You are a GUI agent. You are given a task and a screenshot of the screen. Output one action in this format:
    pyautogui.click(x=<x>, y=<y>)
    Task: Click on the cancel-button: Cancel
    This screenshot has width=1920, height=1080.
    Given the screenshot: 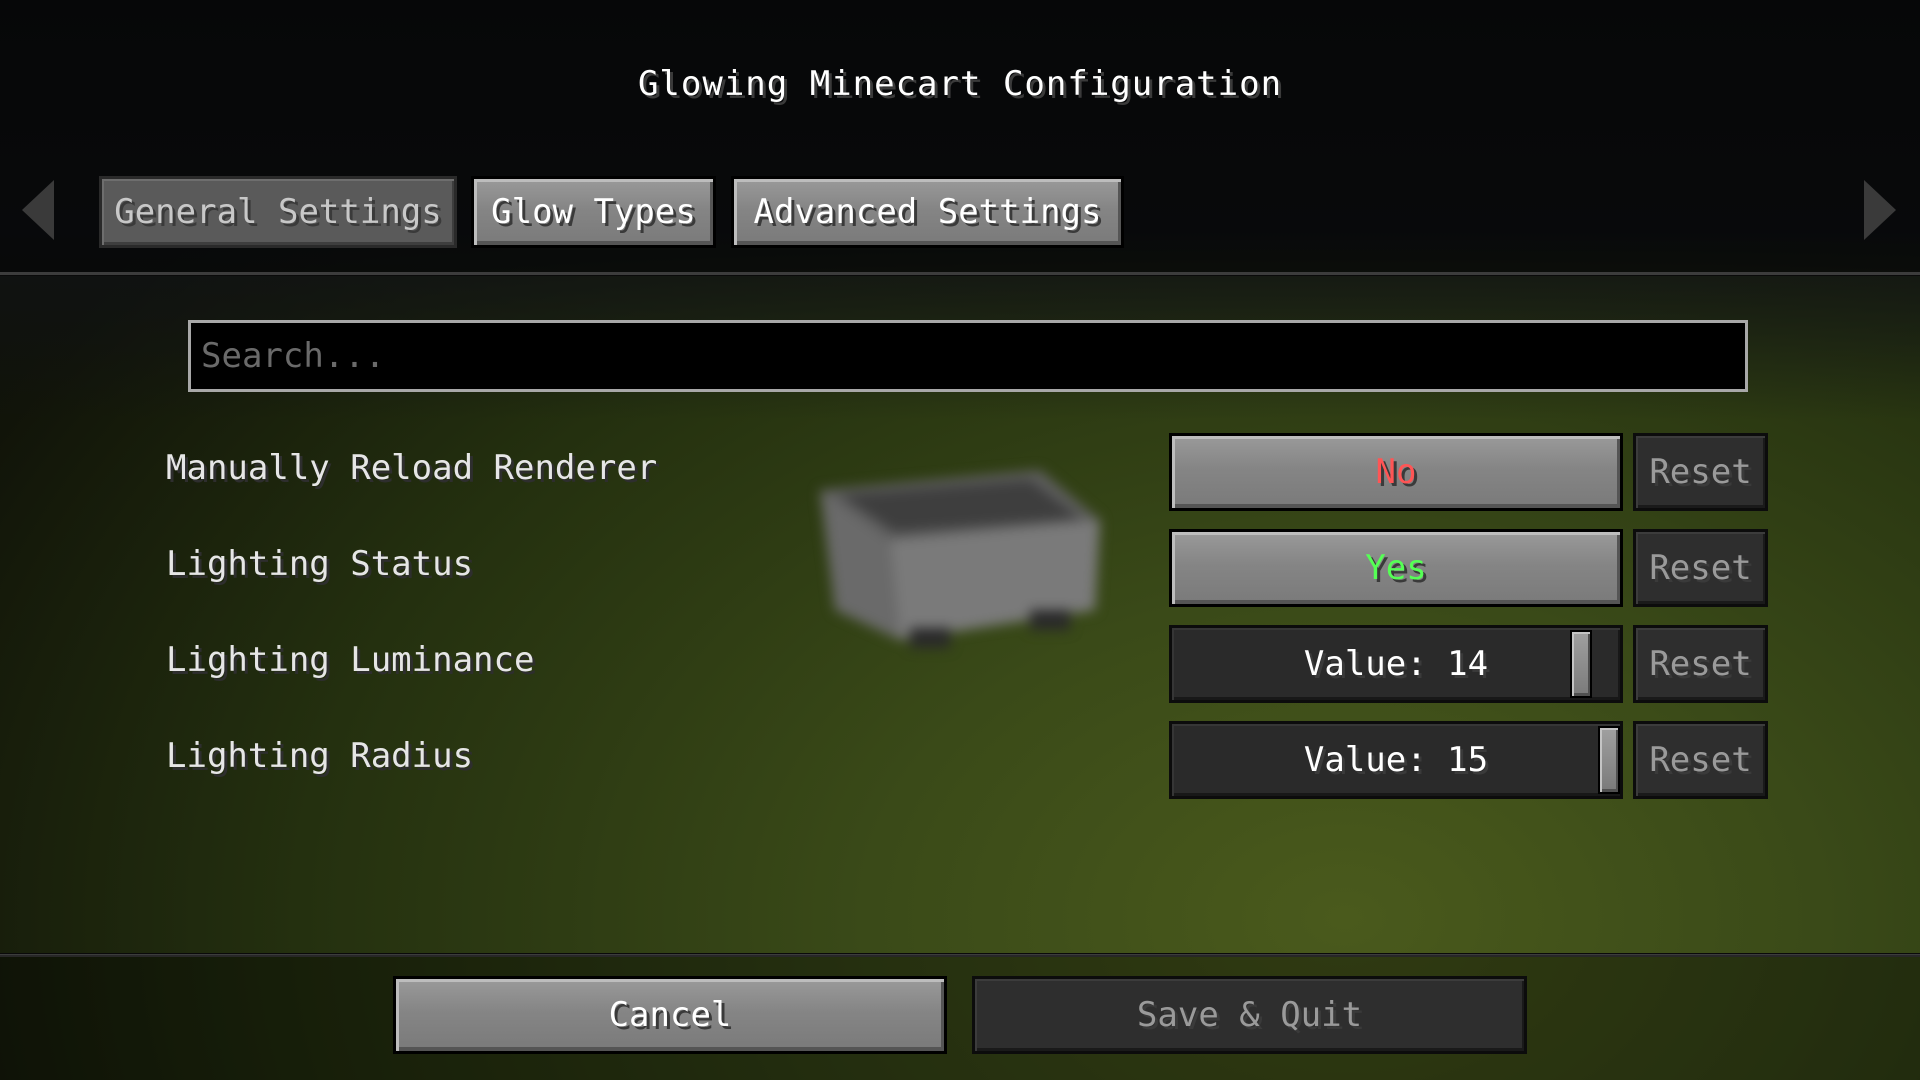 What is the action you would take?
    pyautogui.click(x=670, y=1015)
    